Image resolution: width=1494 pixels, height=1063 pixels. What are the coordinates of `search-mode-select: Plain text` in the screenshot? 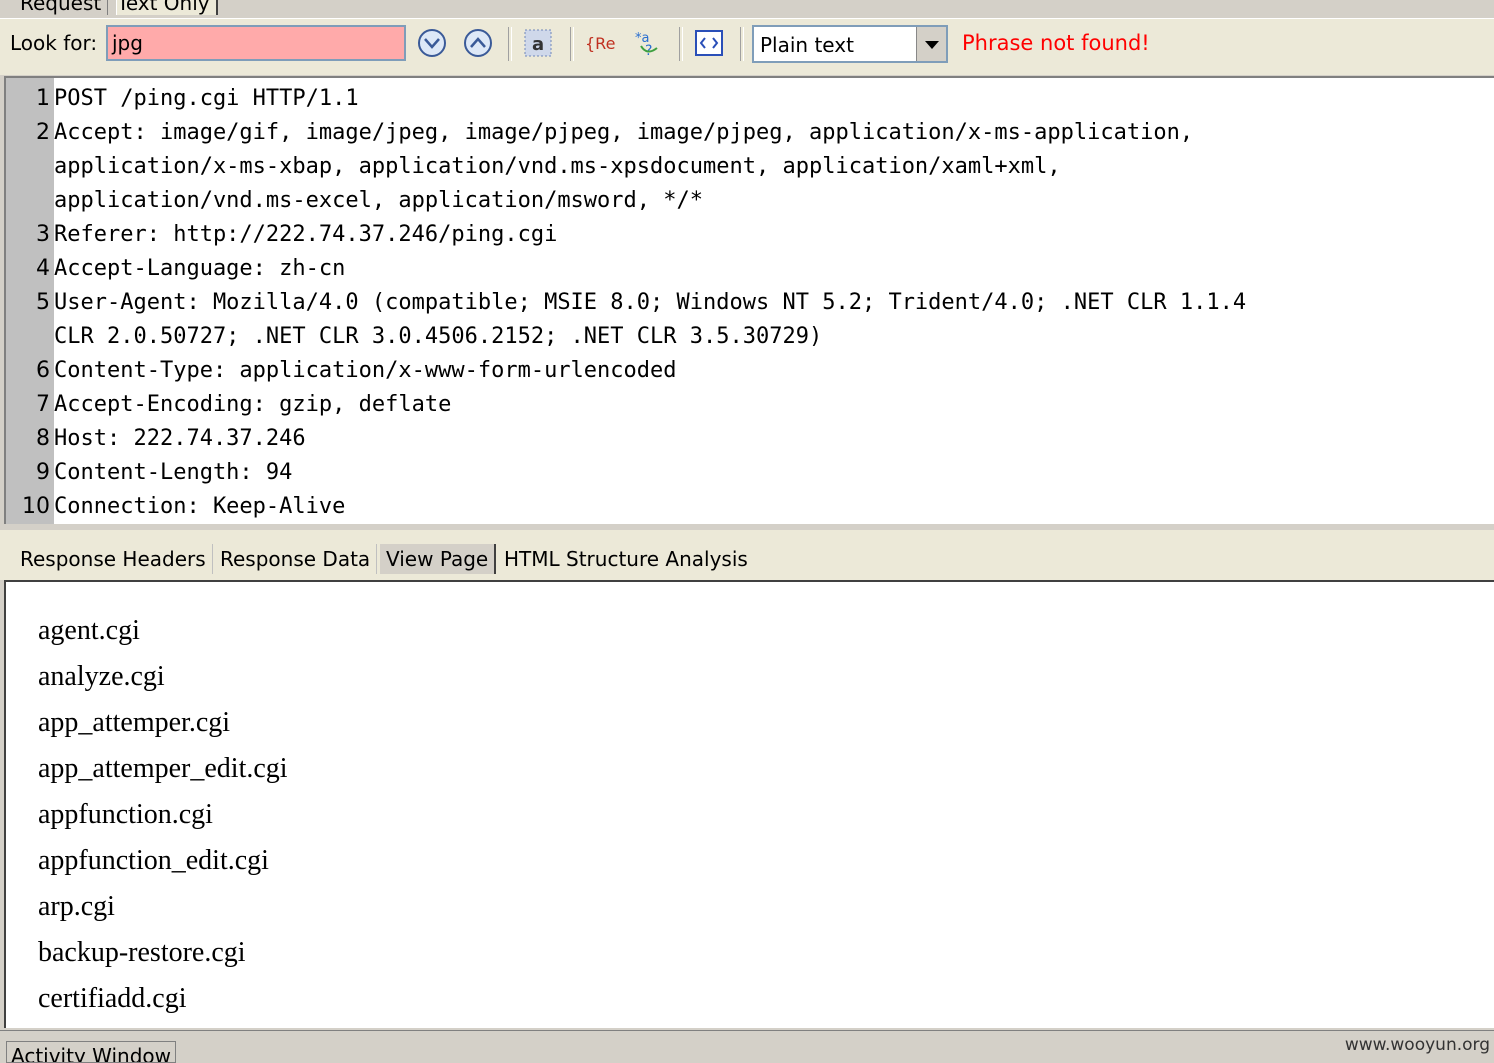 It's located at (850, 44).